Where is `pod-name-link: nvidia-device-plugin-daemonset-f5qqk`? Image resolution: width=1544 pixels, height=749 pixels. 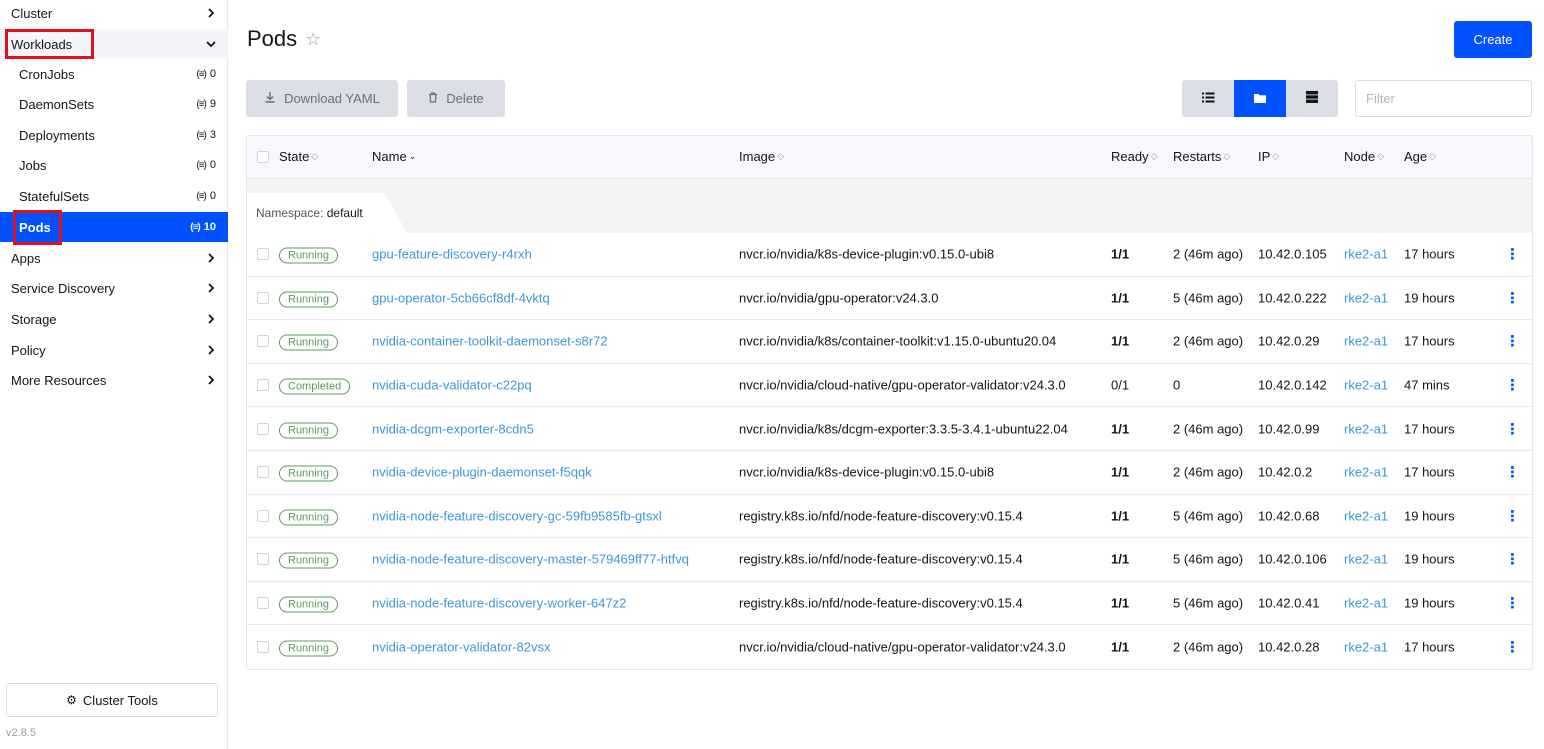
pod-name-link: nvidia-device-plugin-daemonset-f5qqk is located at coordinates (482, 472).